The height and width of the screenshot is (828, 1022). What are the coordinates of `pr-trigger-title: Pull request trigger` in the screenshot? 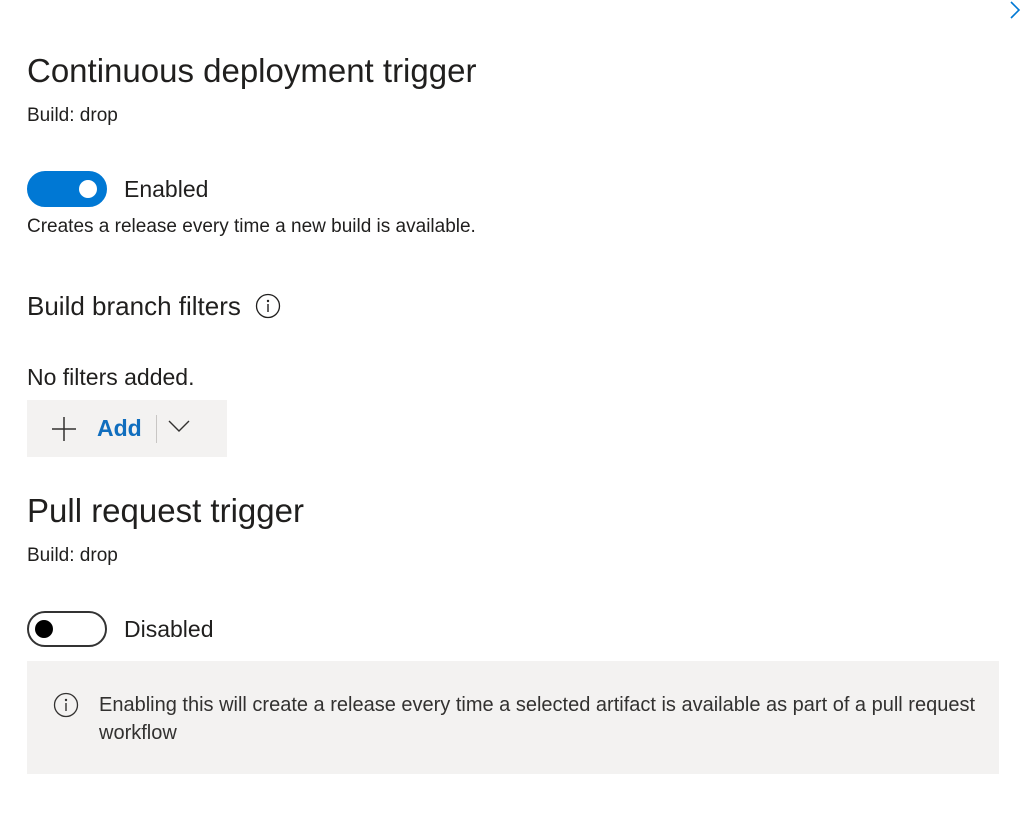 It's located at (165, 510).